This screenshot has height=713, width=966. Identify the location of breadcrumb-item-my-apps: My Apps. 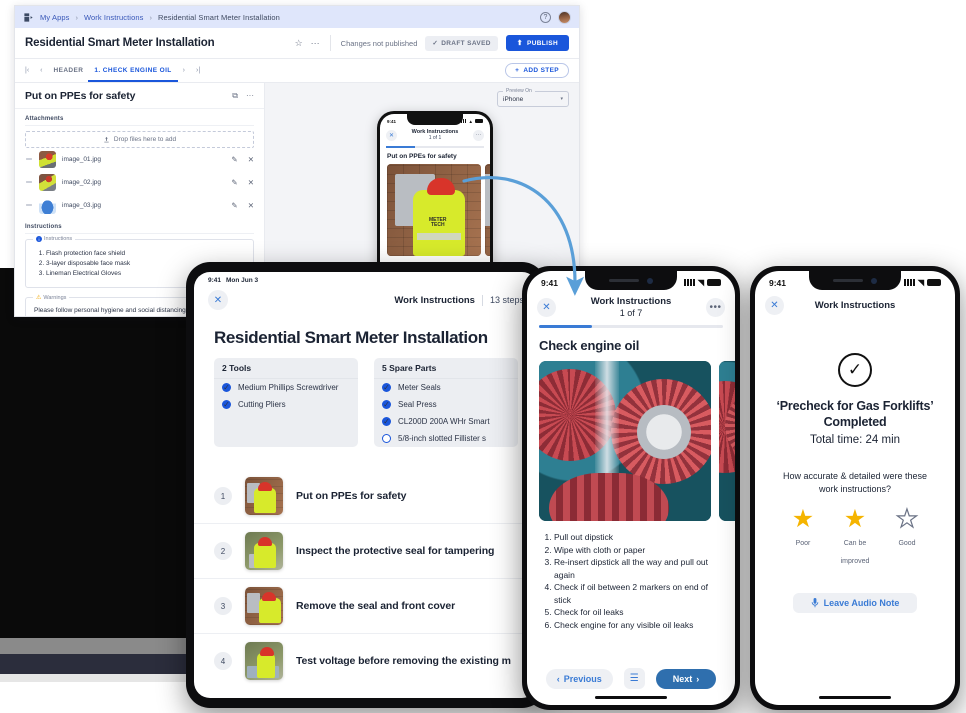
(54, 17).